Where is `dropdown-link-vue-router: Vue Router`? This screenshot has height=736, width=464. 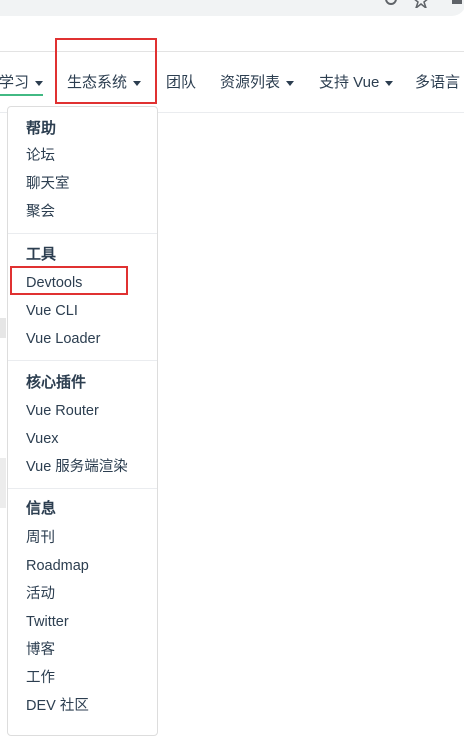 dropdown-link-vue-router: Vue Router is located at coordinates (62, 411).